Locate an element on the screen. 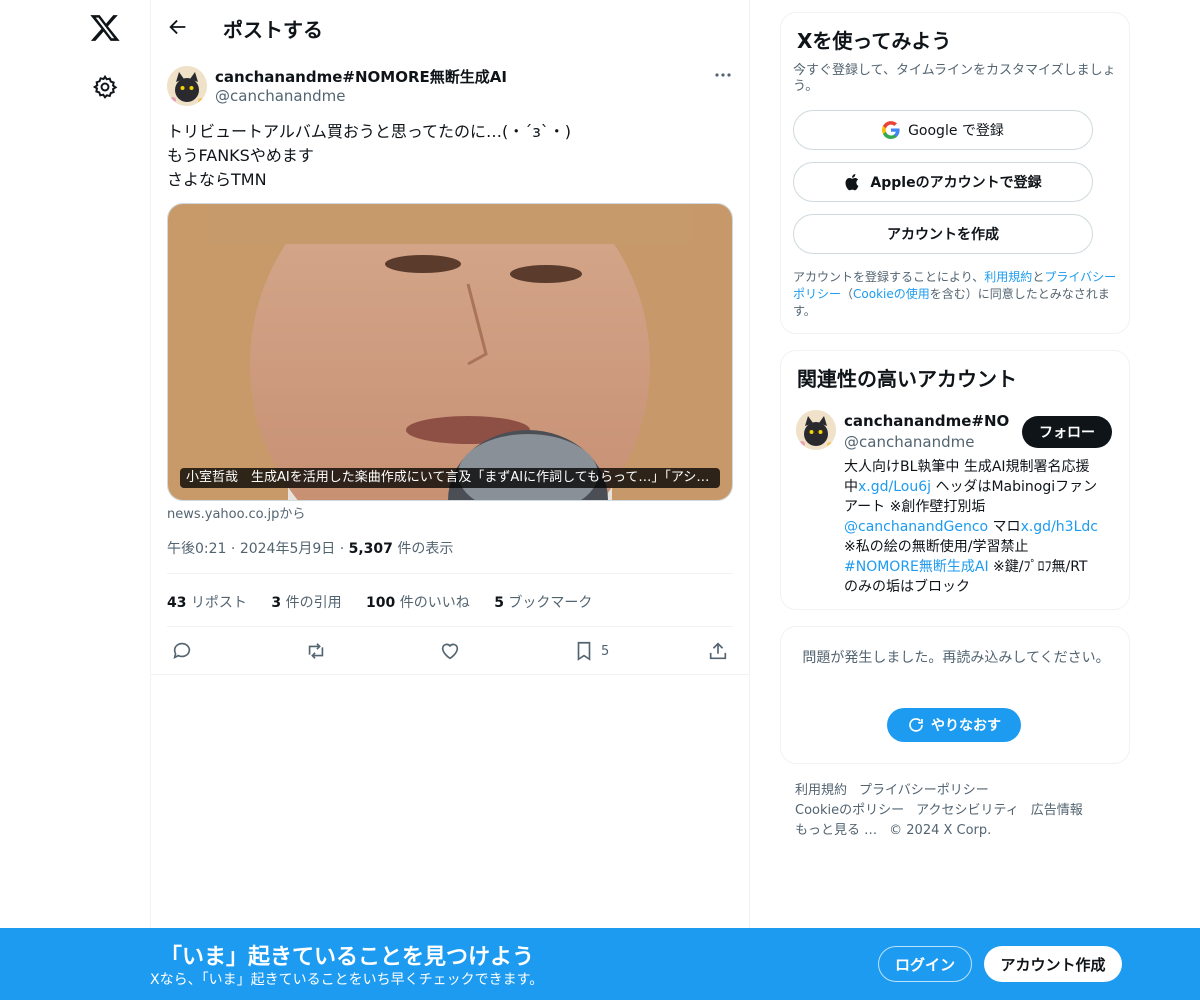 This screenshot has width=1200, height=1000. bookmark-icon: 5 is located at coordinates (591, 651).